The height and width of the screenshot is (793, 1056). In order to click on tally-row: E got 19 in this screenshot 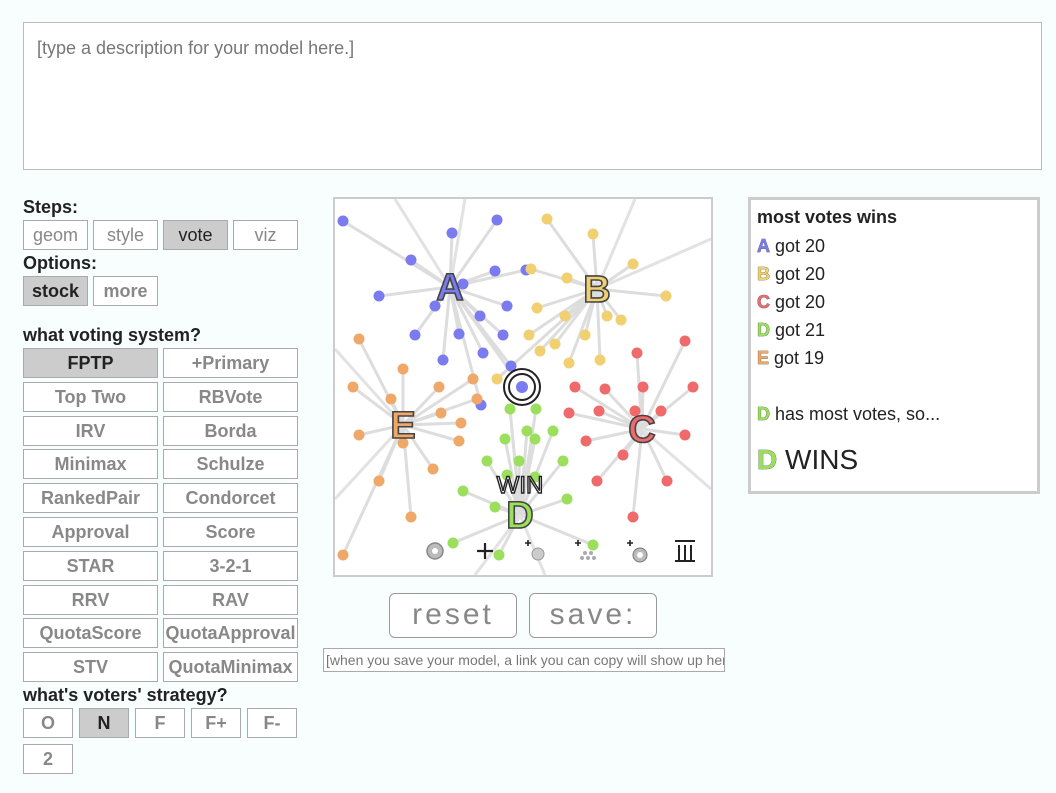, I will do `click(894, 358)`.